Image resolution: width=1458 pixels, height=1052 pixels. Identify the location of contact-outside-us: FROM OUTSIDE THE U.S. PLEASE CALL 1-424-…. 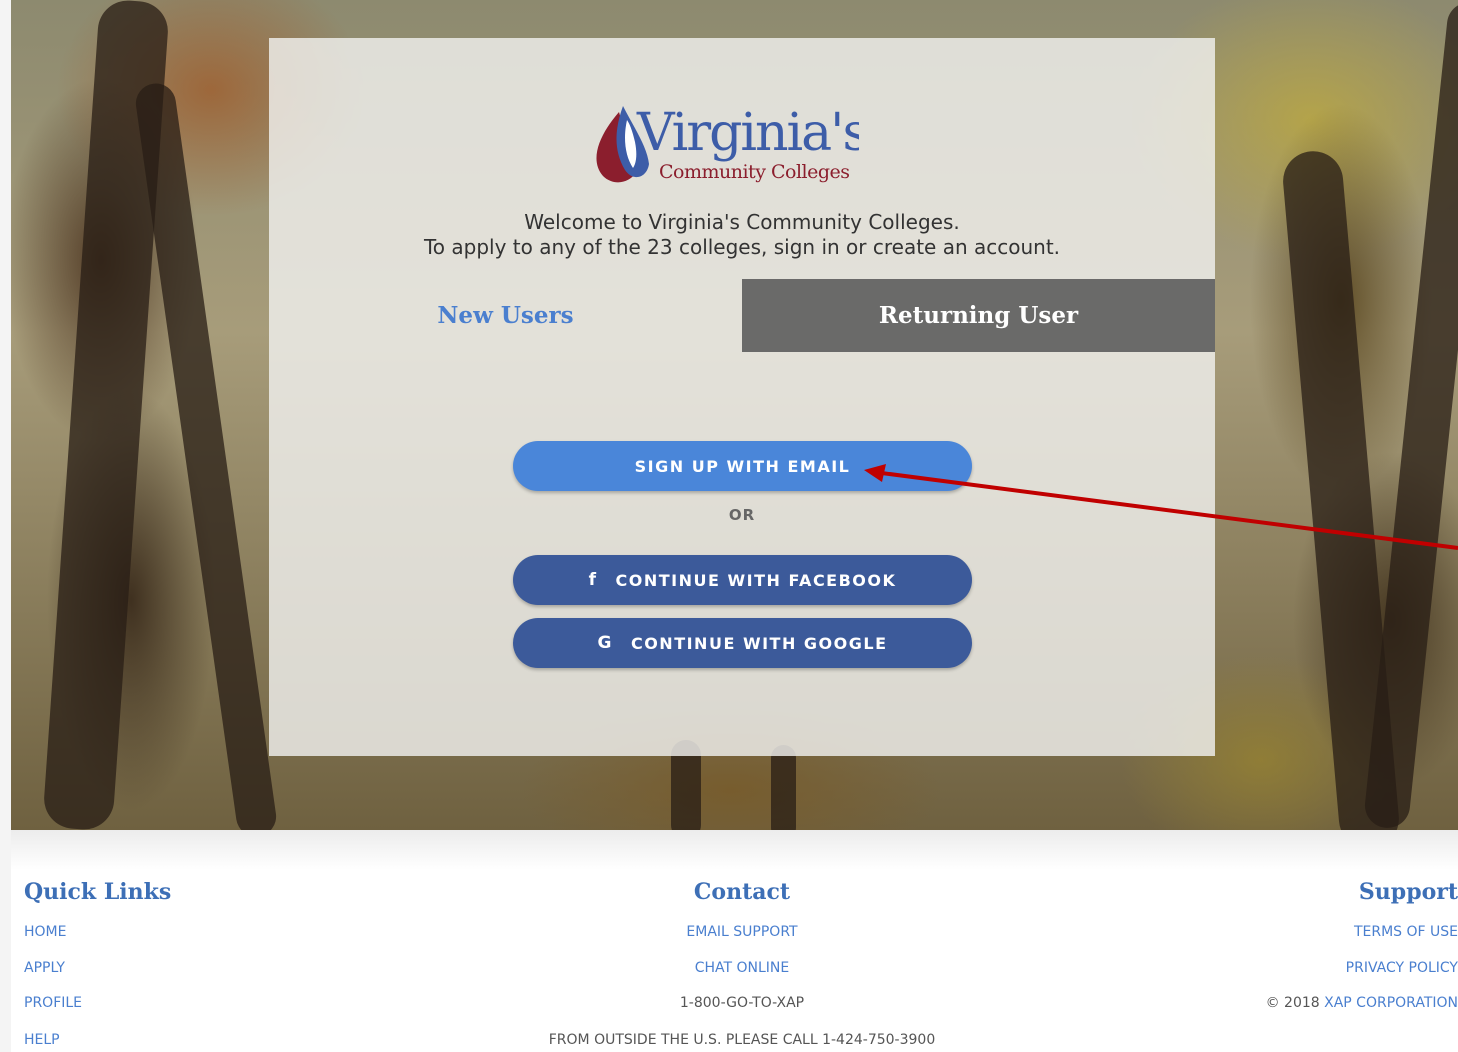
(742, 1040).